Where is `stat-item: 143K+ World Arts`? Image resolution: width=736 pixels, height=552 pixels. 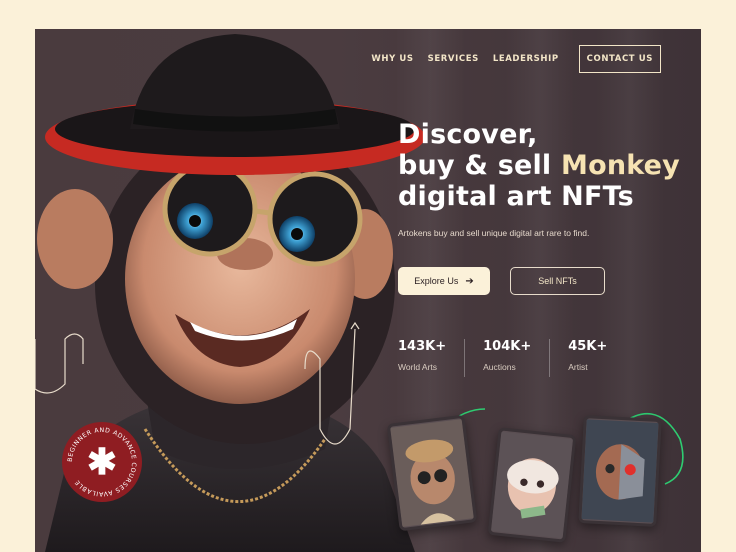 stat-item: 143K+ World Arts is located at coordinates (432, 358).